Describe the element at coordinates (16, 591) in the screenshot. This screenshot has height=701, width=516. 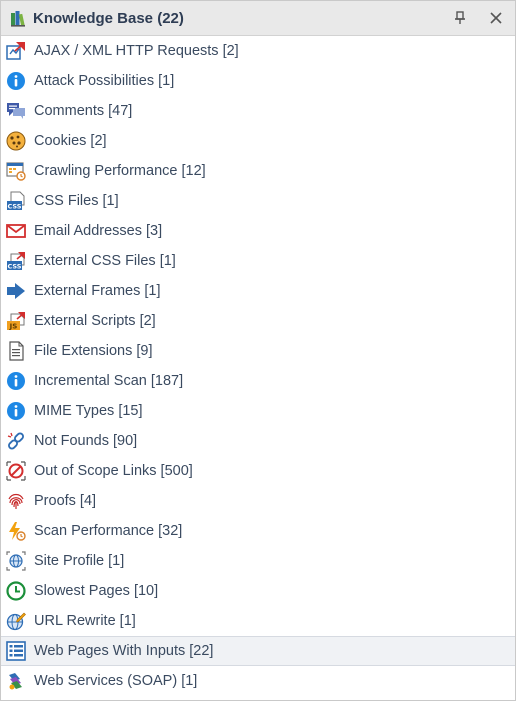
I see `clock-icon` at that location.